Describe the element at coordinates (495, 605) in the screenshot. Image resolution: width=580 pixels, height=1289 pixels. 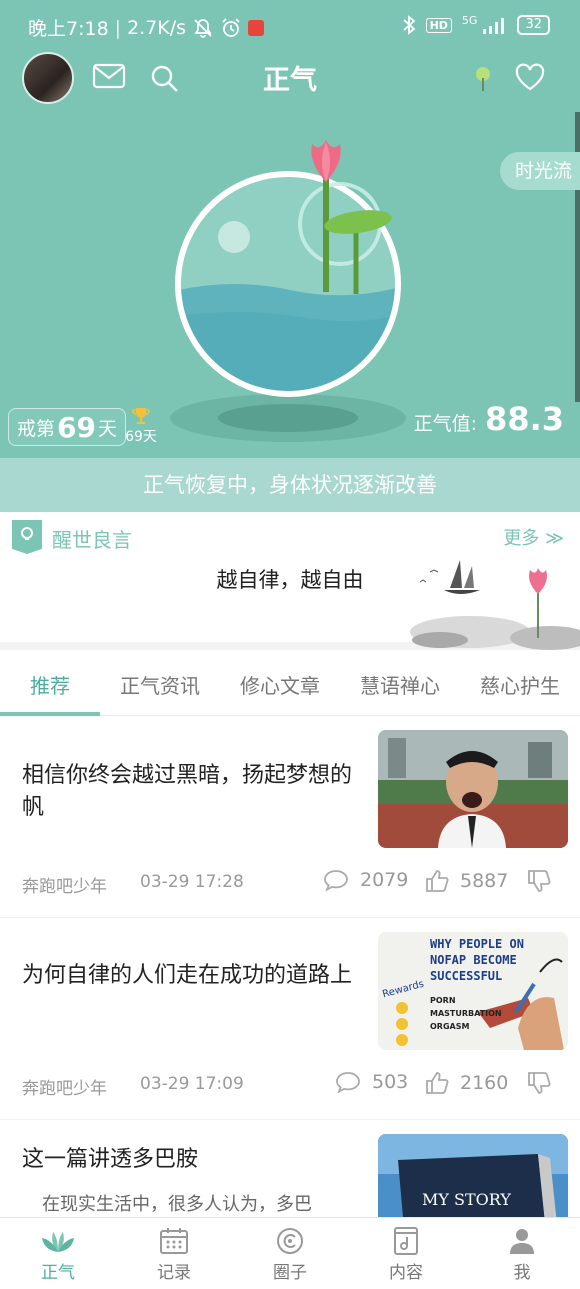
I see `ink-painting-image` at that location.